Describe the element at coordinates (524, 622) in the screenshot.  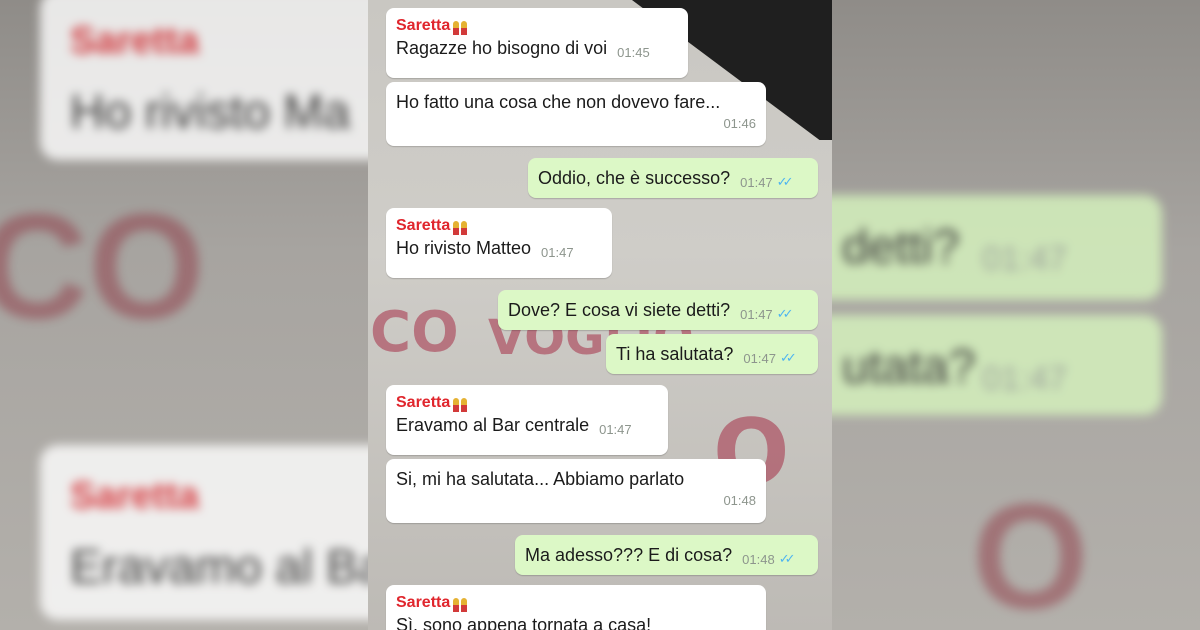
I see `message-text: Sì, sono appena tornata a casa!` at that location.